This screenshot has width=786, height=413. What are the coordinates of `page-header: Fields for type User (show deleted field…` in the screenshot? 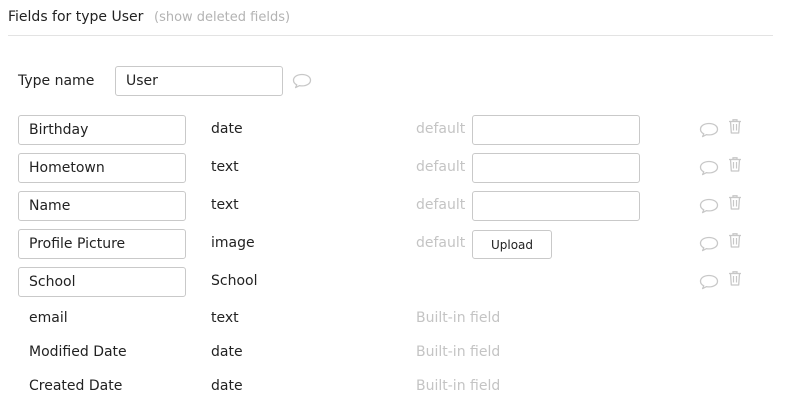 It's located at (390, 18).